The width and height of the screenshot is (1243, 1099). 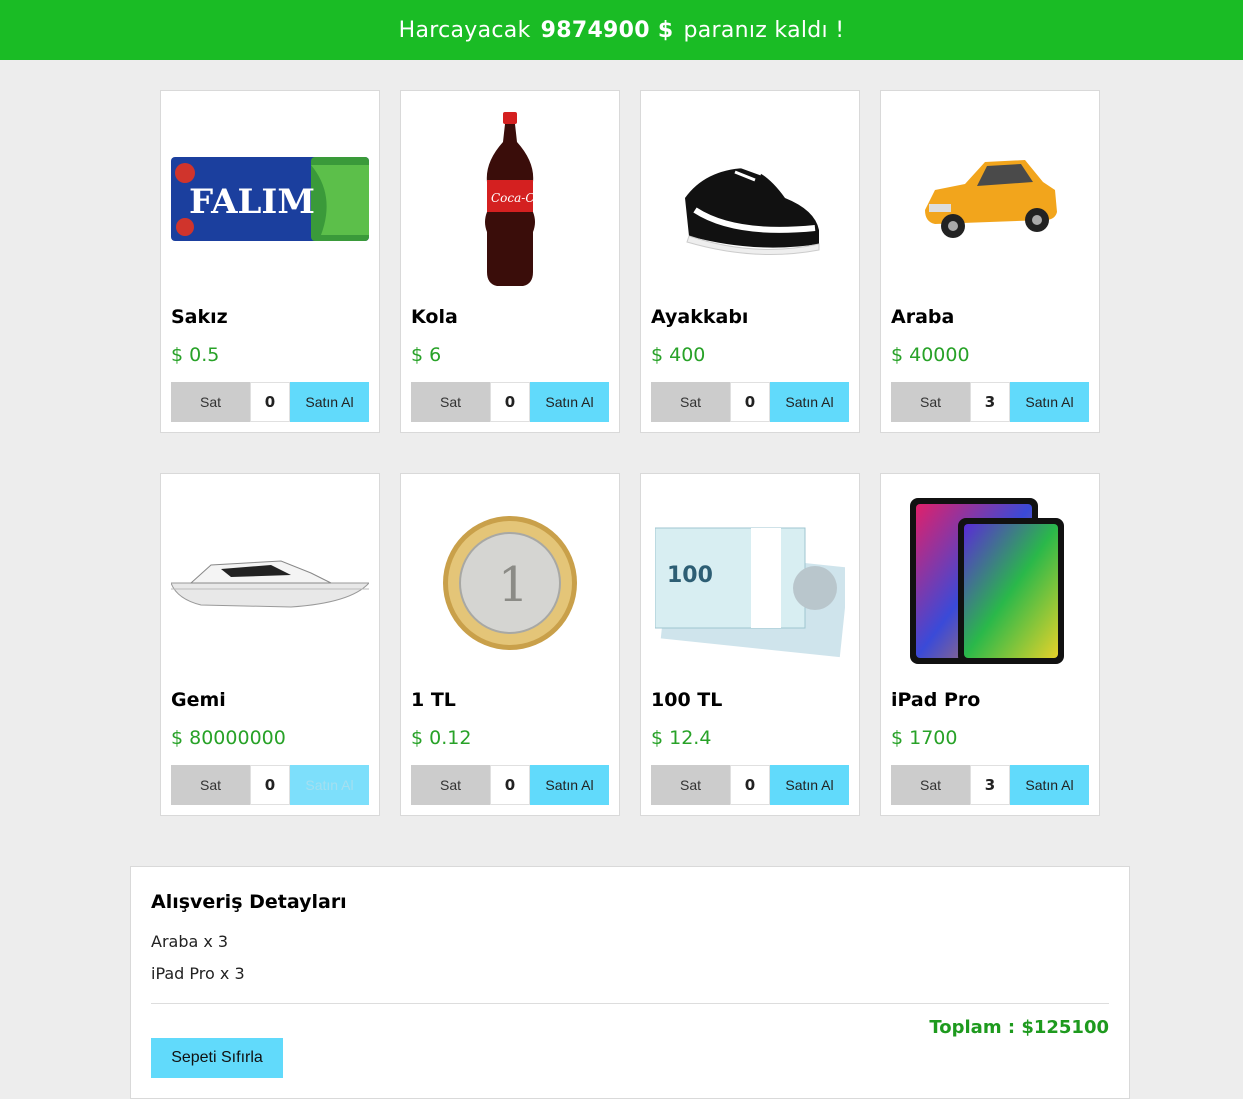 I want to click on product-price: $ 1700, so click(x=924, y=738).